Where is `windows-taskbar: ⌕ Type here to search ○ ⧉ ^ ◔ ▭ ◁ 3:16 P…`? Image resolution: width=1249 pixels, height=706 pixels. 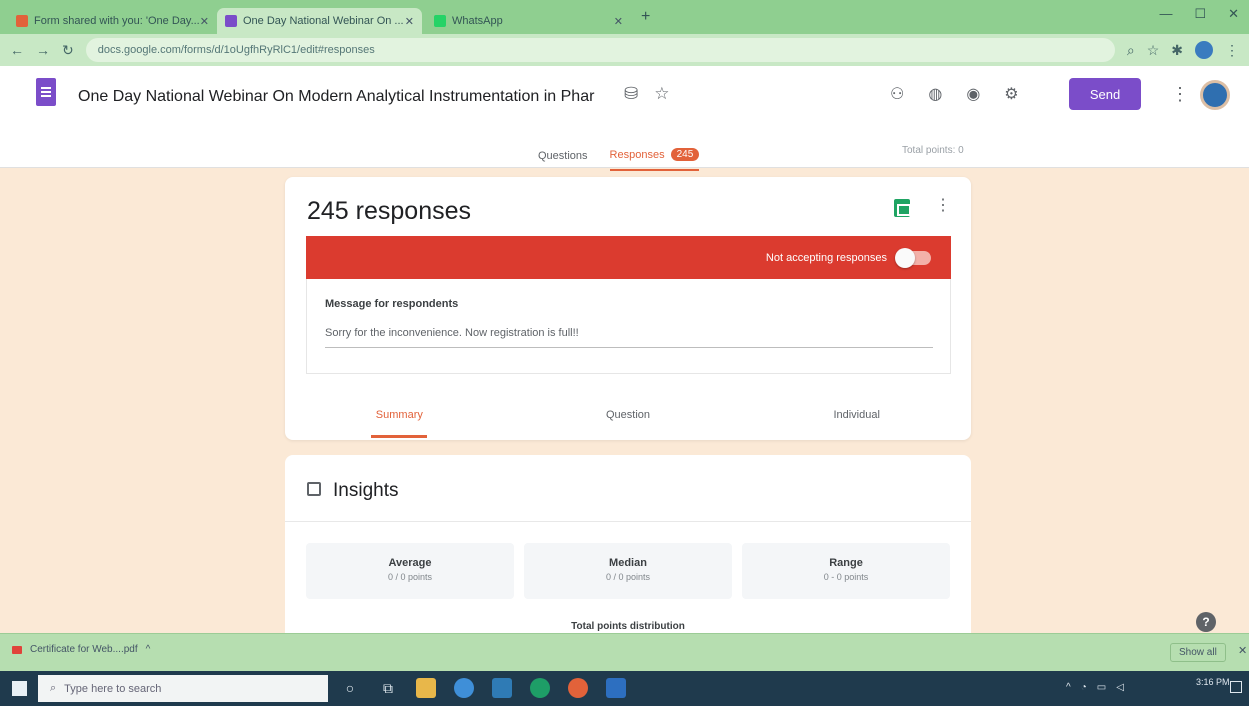
windows-taskbar: ⌕ Type here to search ○ ⧉ ^ ◔ ▭ ◁ 3:16 P… is located at coordinates (624, 688).